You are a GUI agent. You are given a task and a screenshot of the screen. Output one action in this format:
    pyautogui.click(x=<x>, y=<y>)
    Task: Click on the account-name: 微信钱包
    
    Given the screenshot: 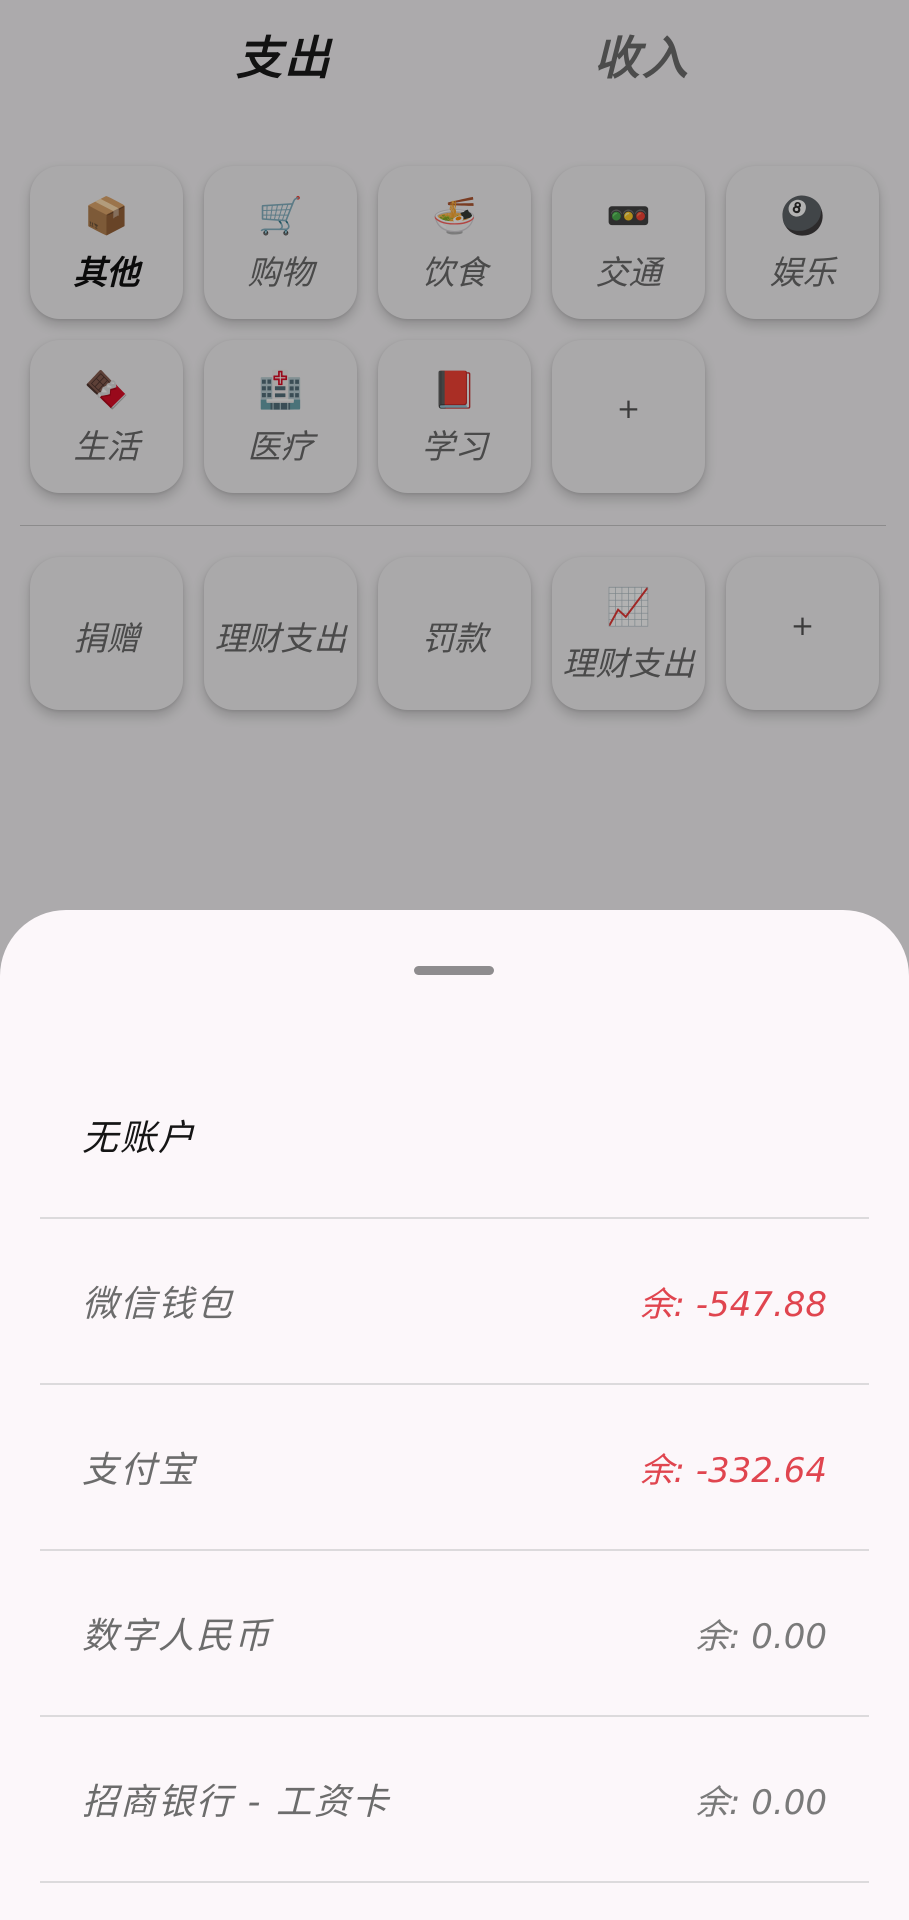 What is the action you would take?
    pyautogui.click(x=158, y=1304)
    